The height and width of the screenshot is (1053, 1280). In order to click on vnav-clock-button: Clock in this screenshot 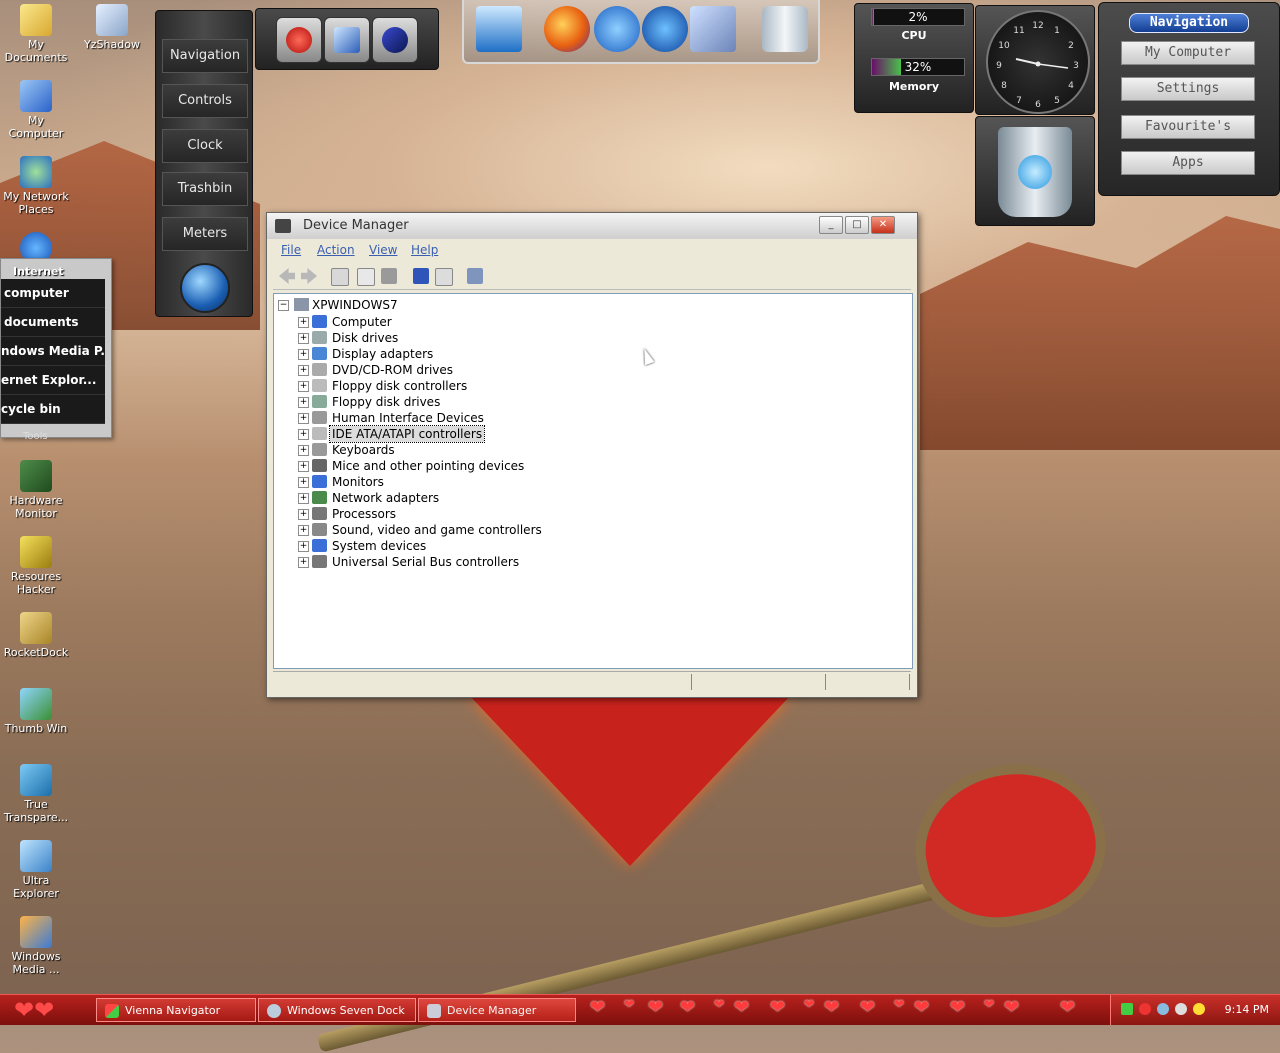, I will do `click(205, 146)`.